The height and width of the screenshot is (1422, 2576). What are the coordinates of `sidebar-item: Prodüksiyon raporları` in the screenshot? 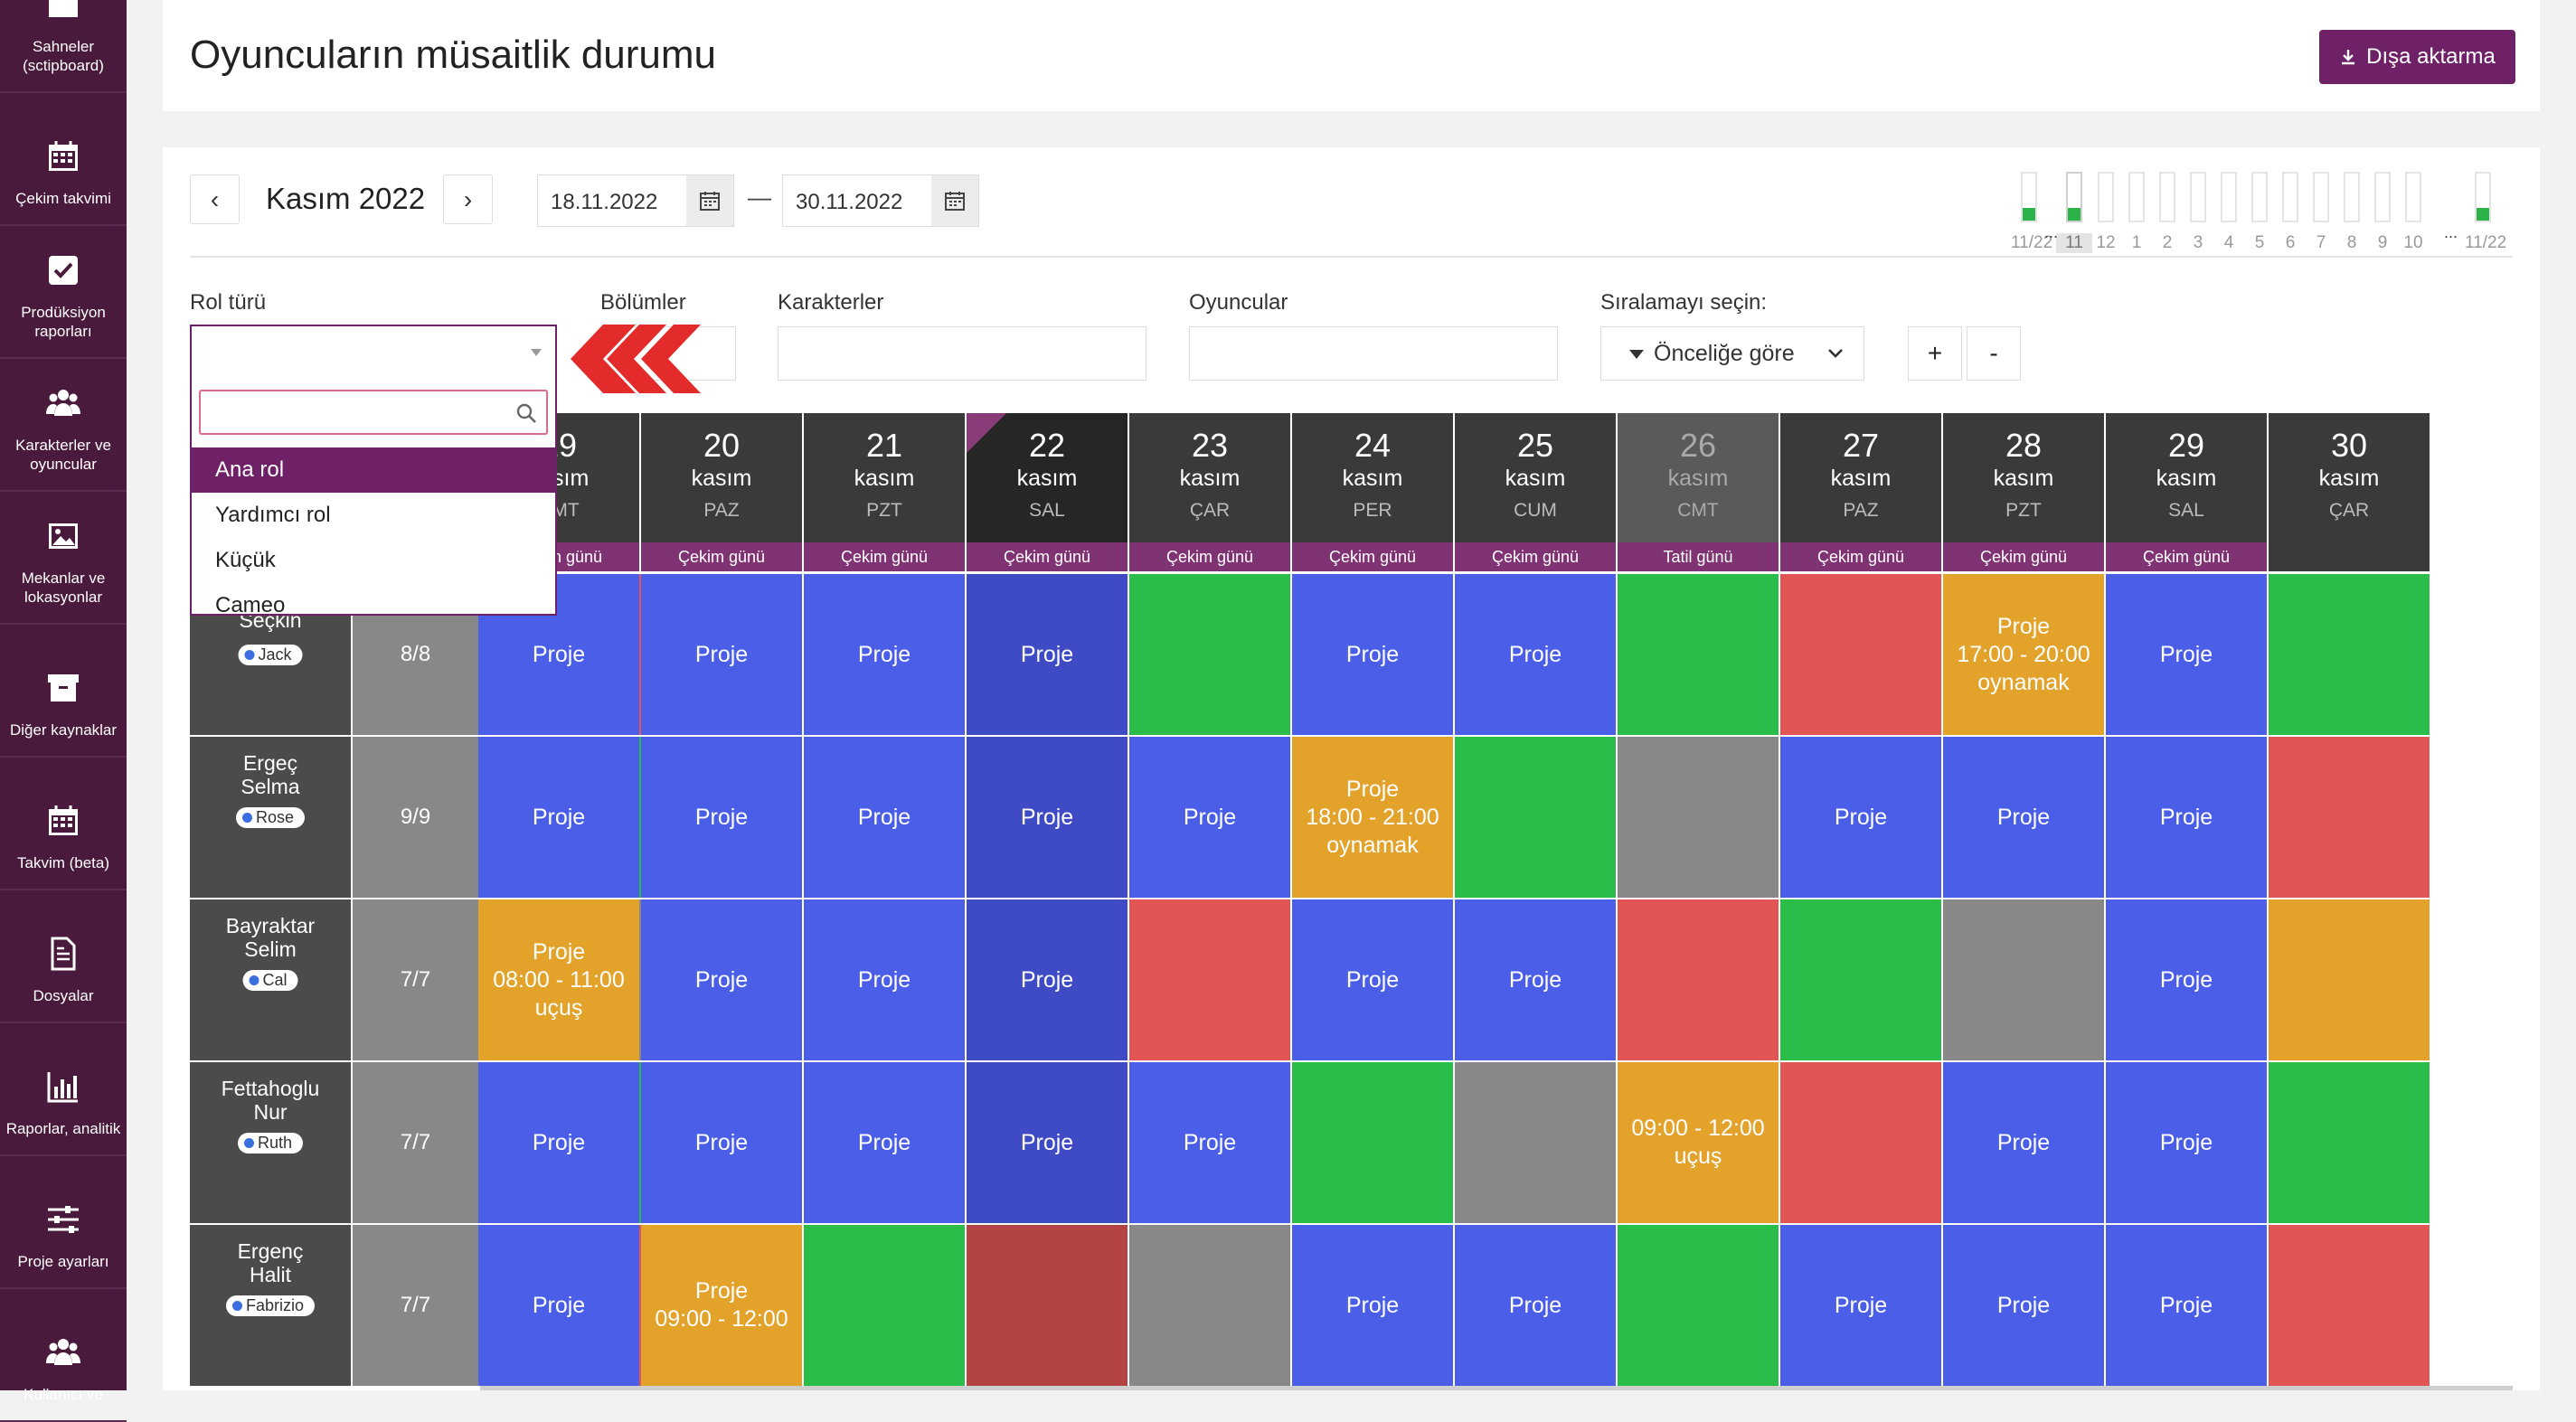 It's located at (63, 292).